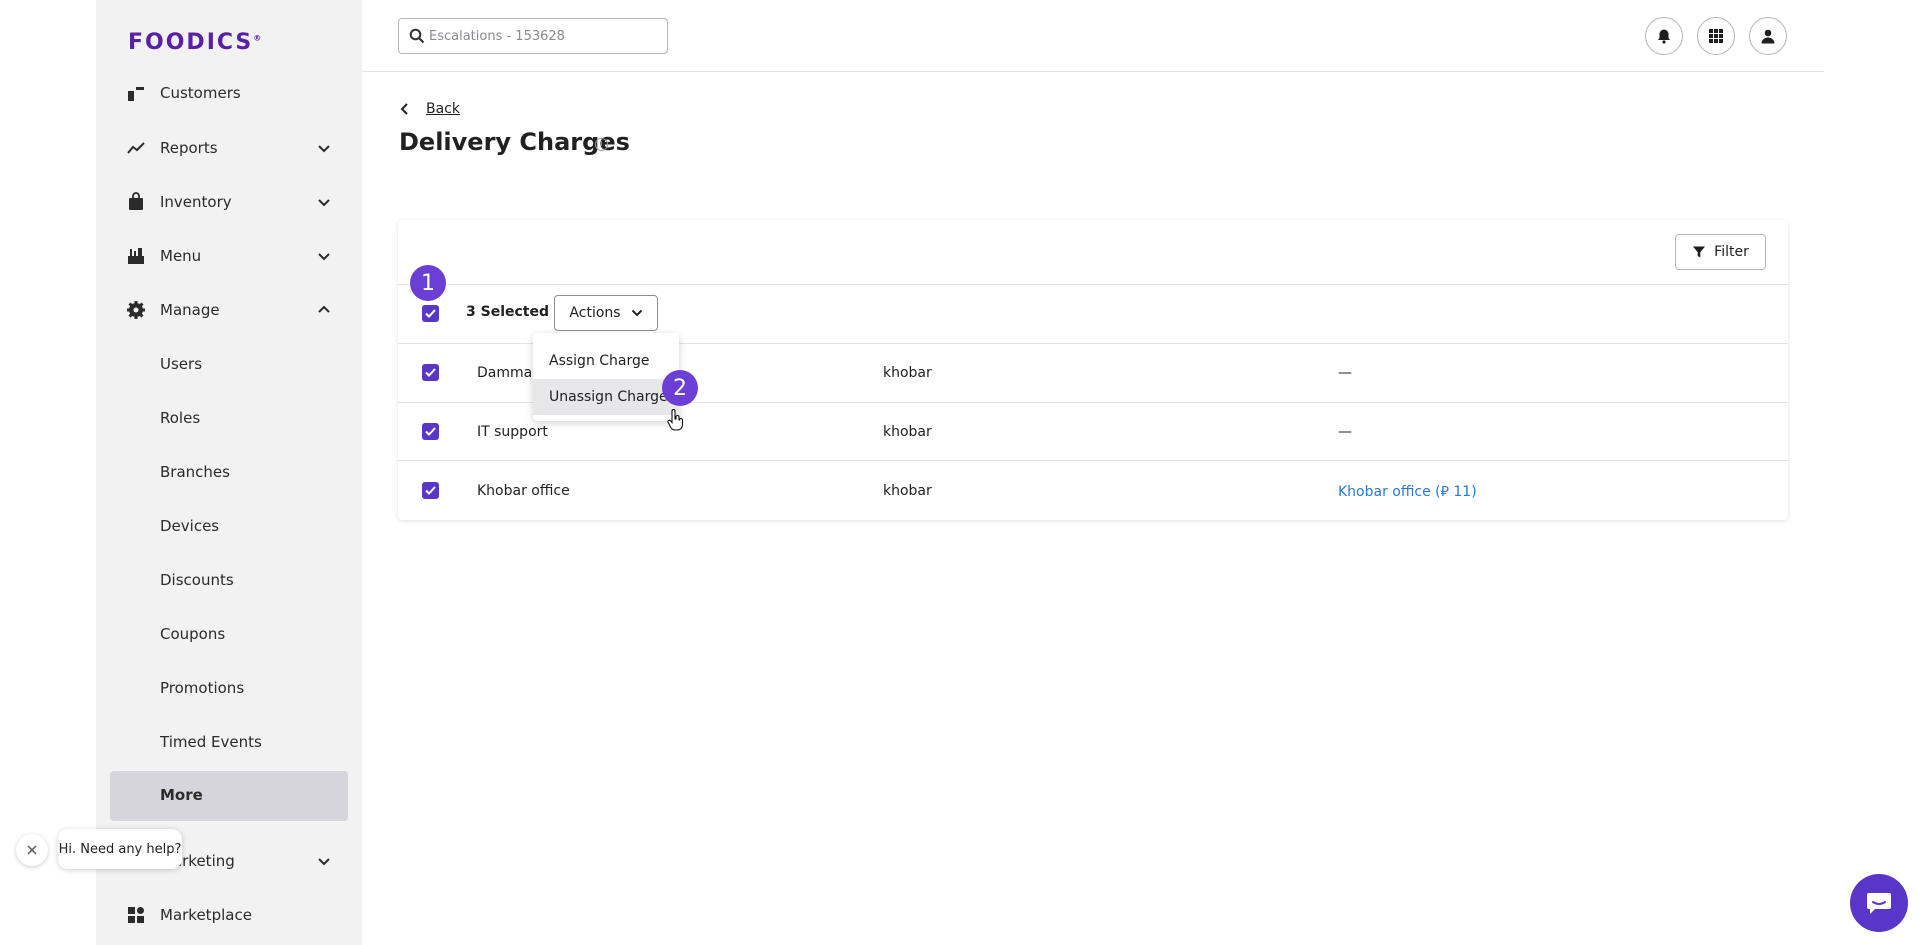 This screenshot has width=1920, height=945. I want to click on sidebar-subitem-label: More, so click(181, 795).